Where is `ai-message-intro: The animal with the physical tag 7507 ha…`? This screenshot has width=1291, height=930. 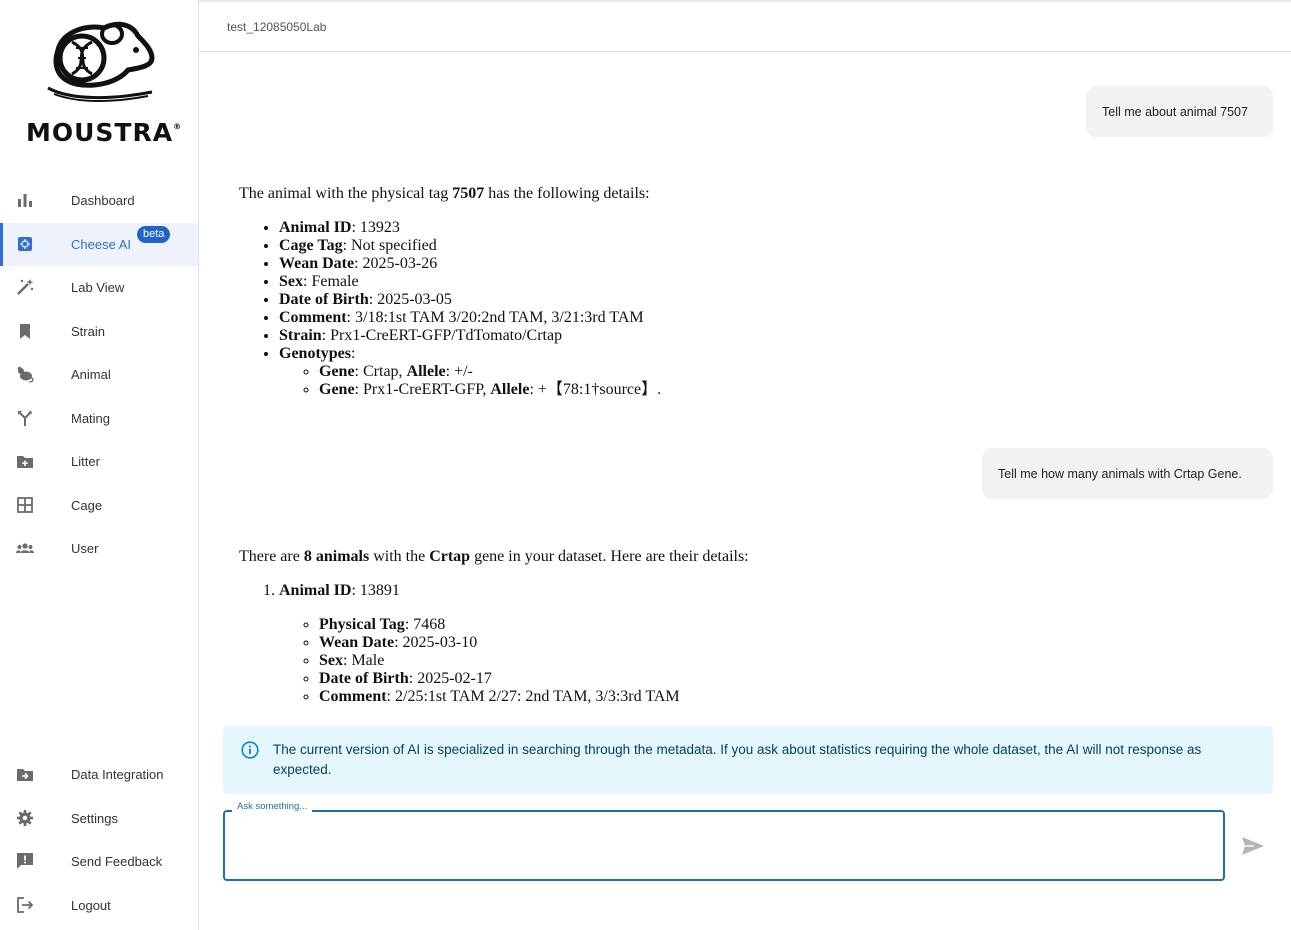 ai-message-intro: The animal with the physical tag 7507 ha… is located at coordinates (444, 193).